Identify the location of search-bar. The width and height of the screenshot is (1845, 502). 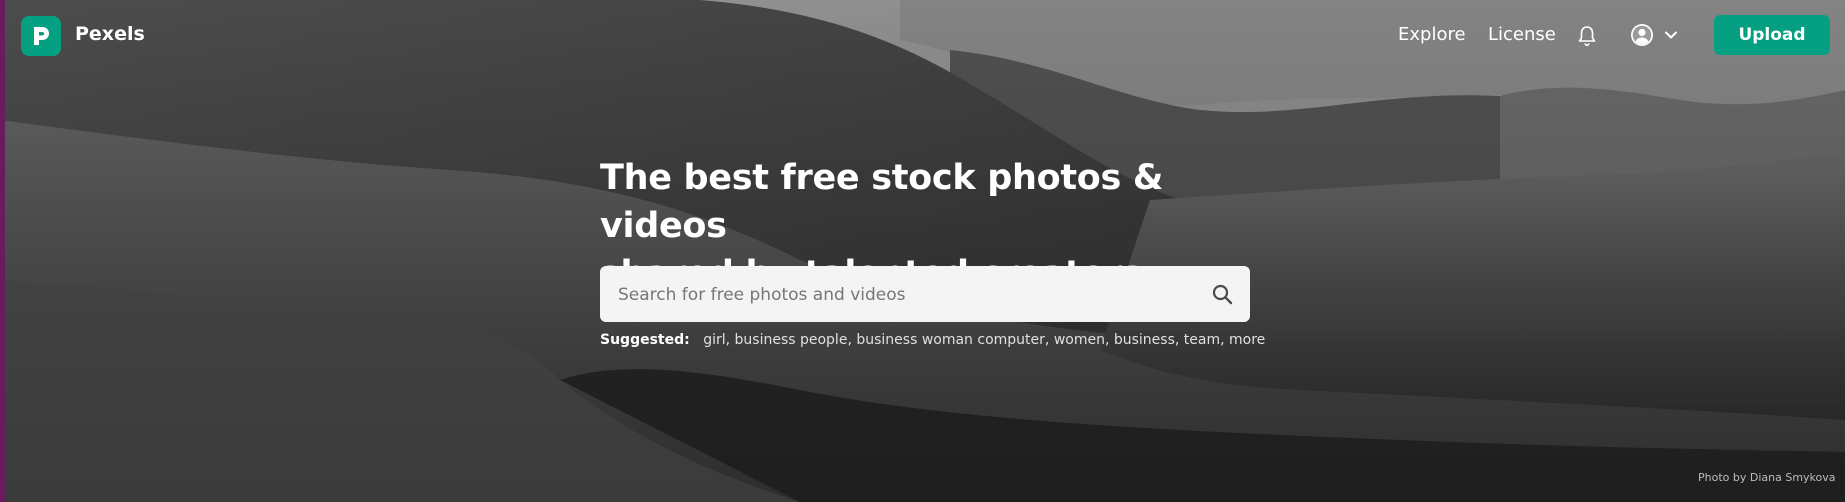
(925, 295).